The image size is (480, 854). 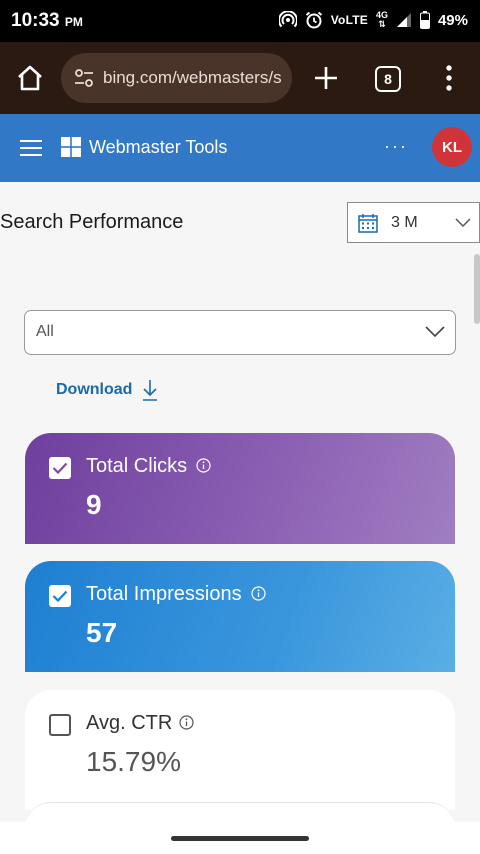 What do you see at coordinates (326, 78) in the screenshot?
I see `new-tab-icon` at bounding box center [326, 78].